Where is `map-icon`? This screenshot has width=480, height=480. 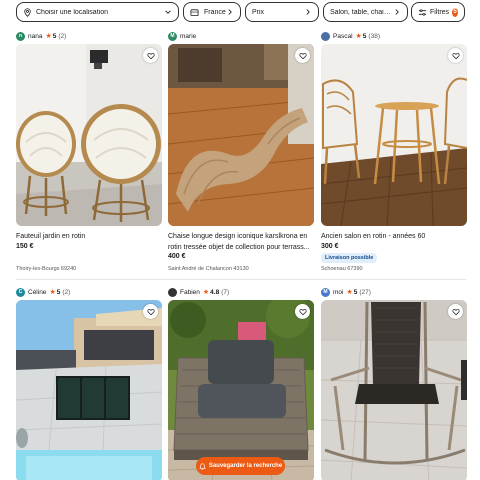
map-icon is located at coordinates (194, 12).